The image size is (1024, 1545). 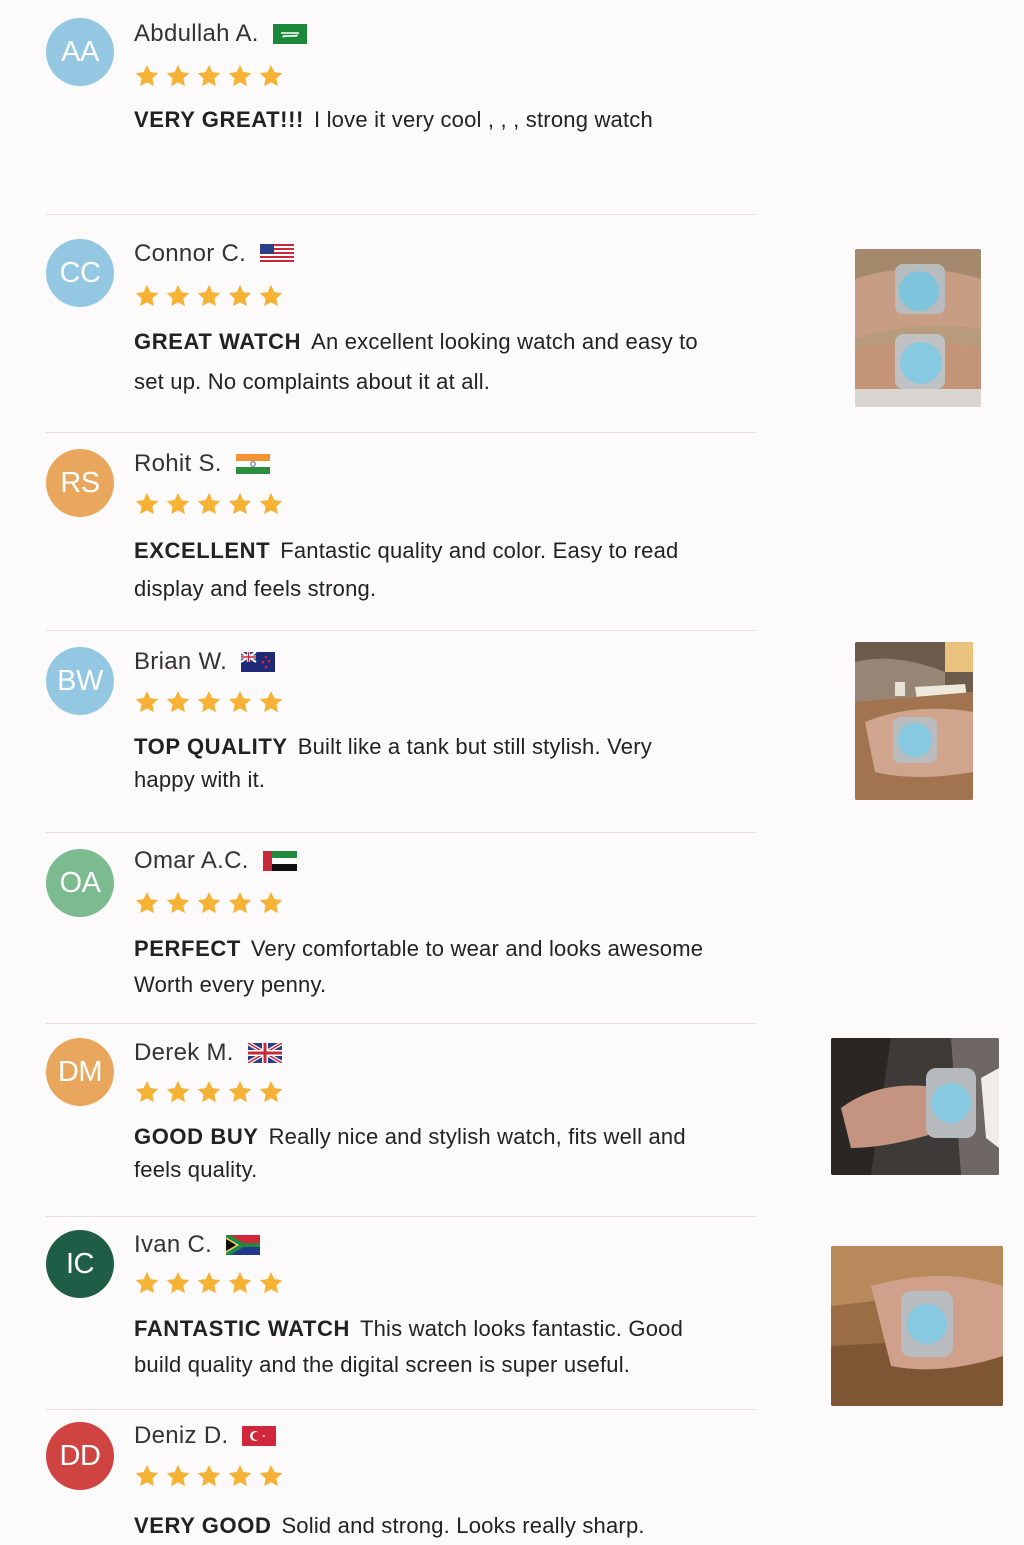 I want to click on review-body: An excellent looking watch and easy to, so click(x=504, y=341).